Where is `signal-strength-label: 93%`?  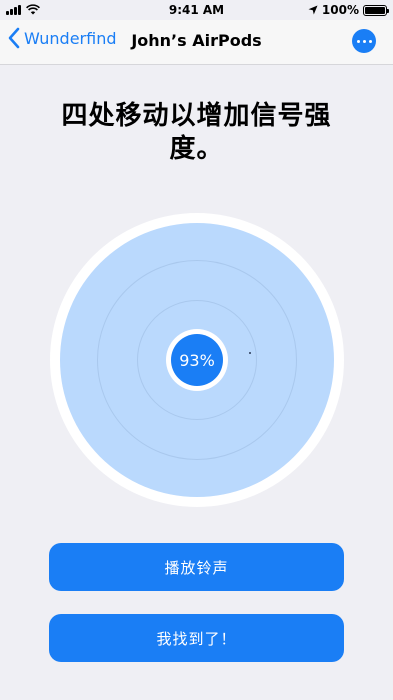 signal-strength-label: 93% is located at coordinates (197, 360).